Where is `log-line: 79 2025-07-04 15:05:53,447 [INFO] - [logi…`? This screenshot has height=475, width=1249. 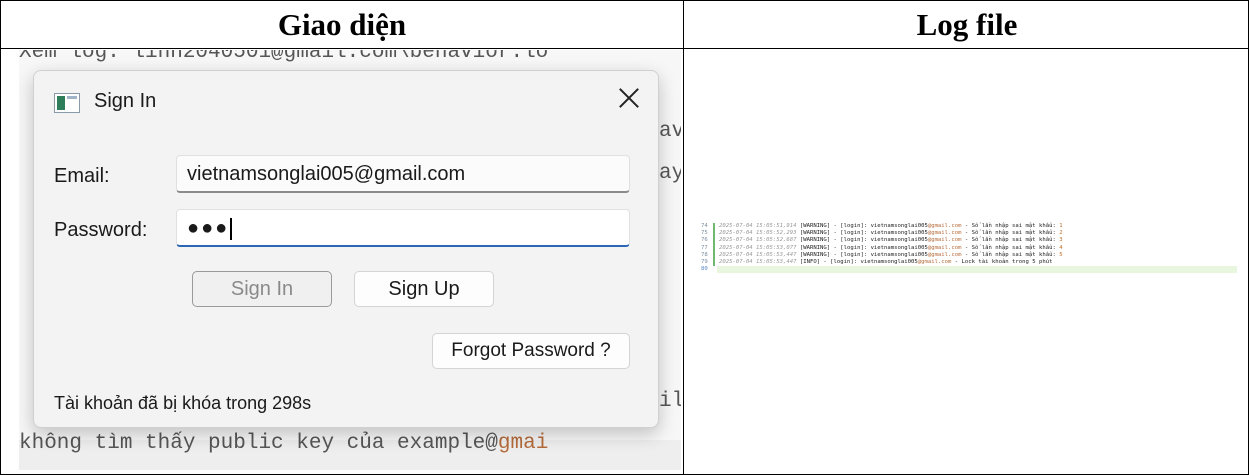
log-line: 79 2025-07-04 15:05:53,447 [INFO] - [logi… is located at coordinates (968, 262).